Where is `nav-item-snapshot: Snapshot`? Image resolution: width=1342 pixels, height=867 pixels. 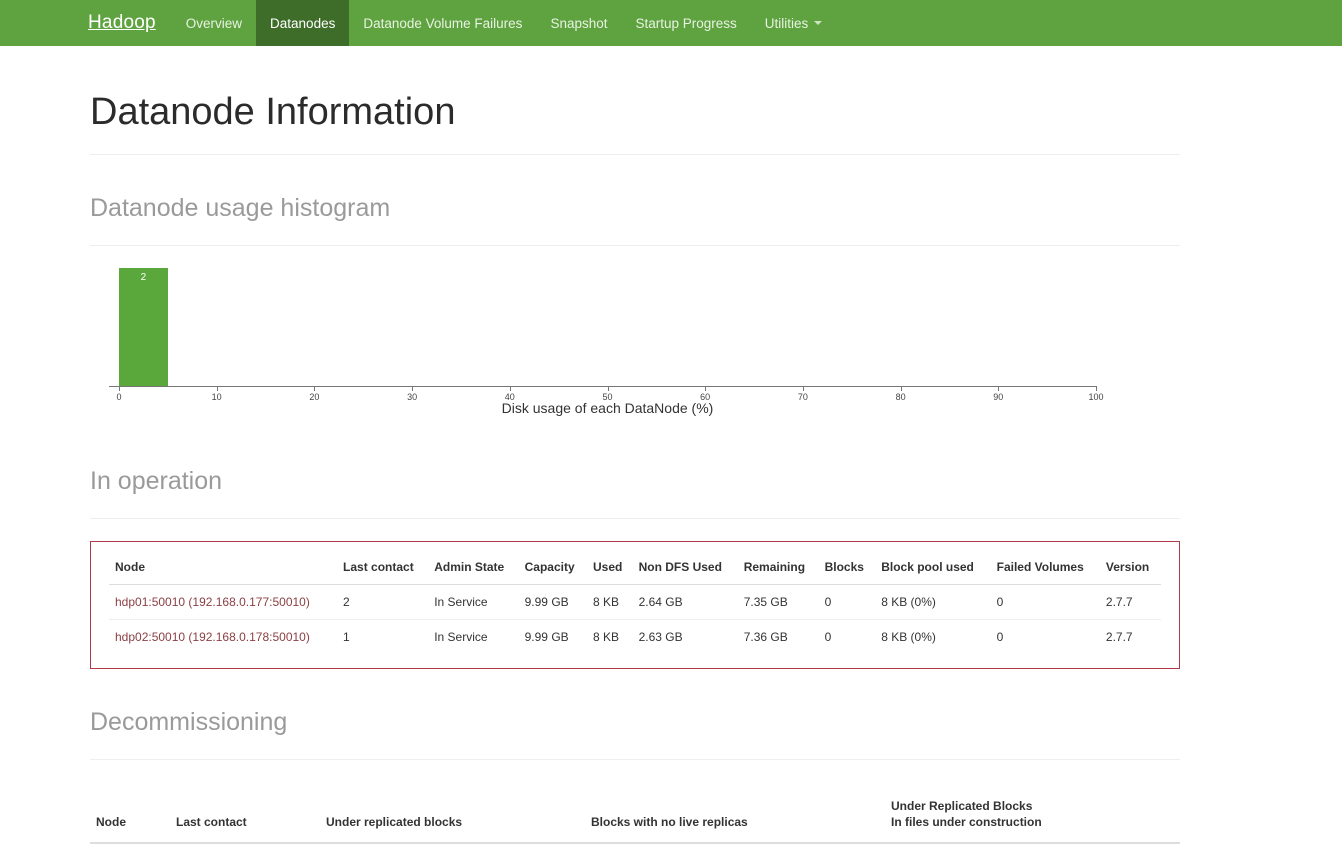
nav-item-snapshot: Snapshot is located at coordinates (578, 23).